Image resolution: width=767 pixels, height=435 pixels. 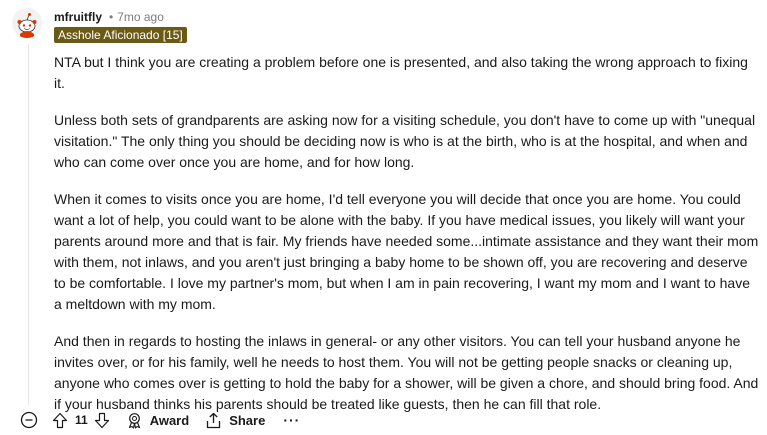 I want to click on snoo-avatar-icon, so click(x=27, y=23).